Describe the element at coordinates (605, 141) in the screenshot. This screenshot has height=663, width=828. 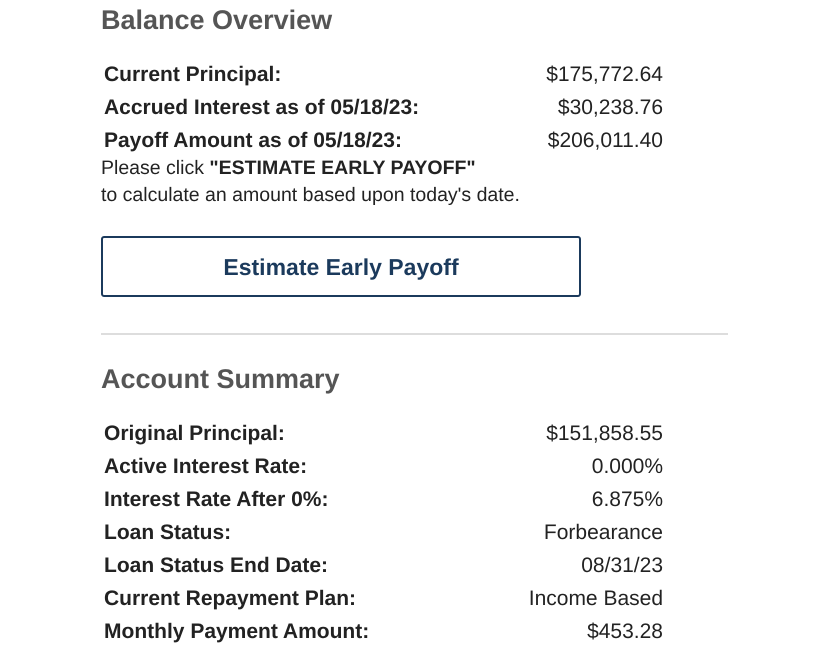
I see `field-value: $206,011.40` at that location.